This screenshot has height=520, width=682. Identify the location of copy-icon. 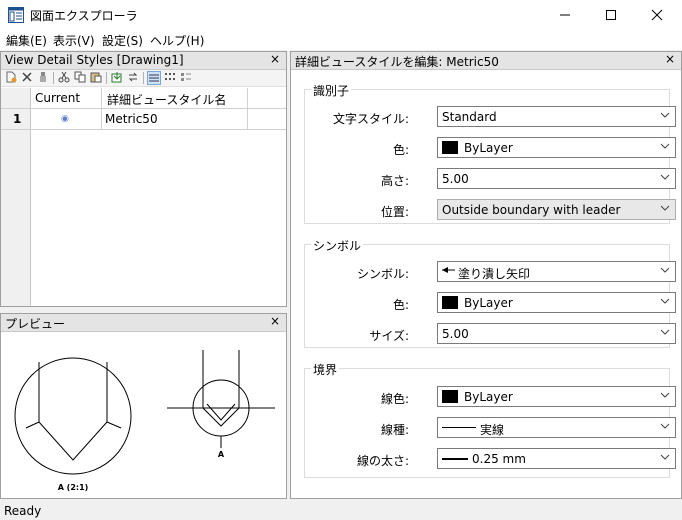
(80, 78).